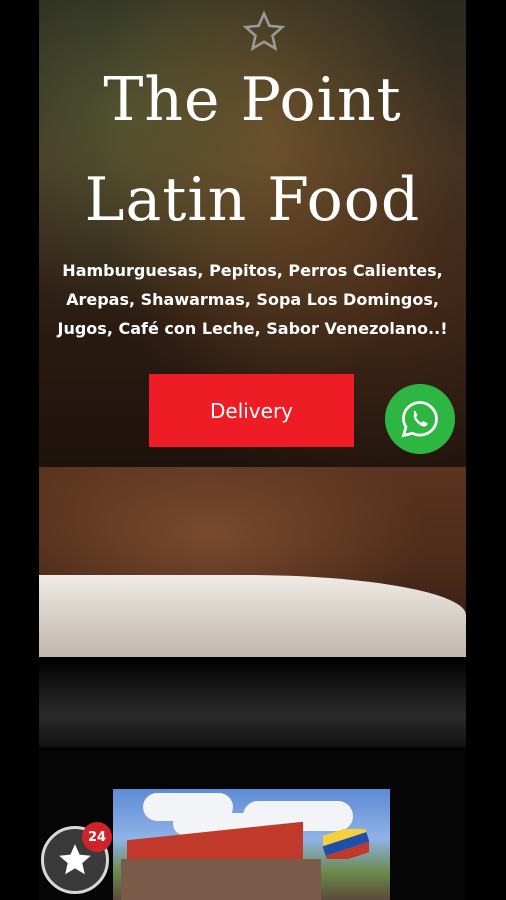 This screenshot has width=506, height=900. I want to click on tagline-line-2: Arepas, Shawarmas, Sopa Los Domingos,, so click(252, 299).